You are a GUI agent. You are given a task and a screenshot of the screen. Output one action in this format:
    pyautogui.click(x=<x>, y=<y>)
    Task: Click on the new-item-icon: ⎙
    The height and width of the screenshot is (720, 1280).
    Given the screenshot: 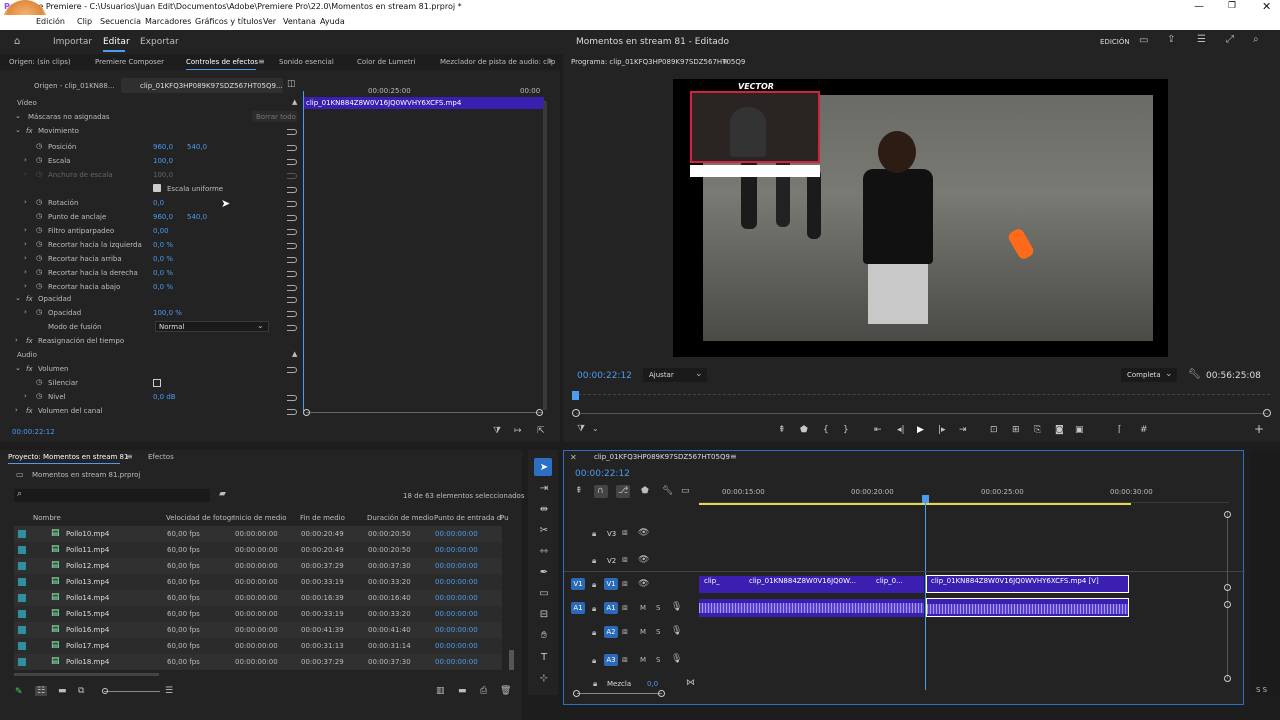 What is the action you would take?
    pyautogui.click(x=483, y=691)
    